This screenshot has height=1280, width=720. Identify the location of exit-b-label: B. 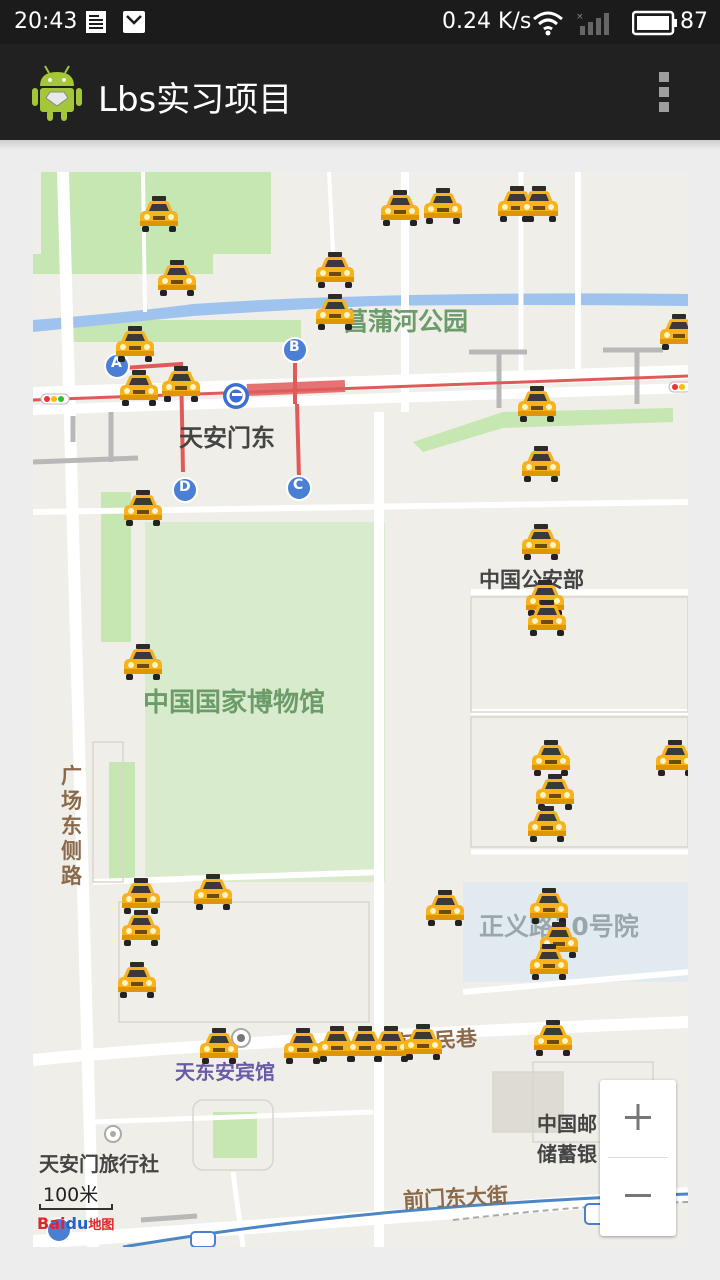
(294, 347).